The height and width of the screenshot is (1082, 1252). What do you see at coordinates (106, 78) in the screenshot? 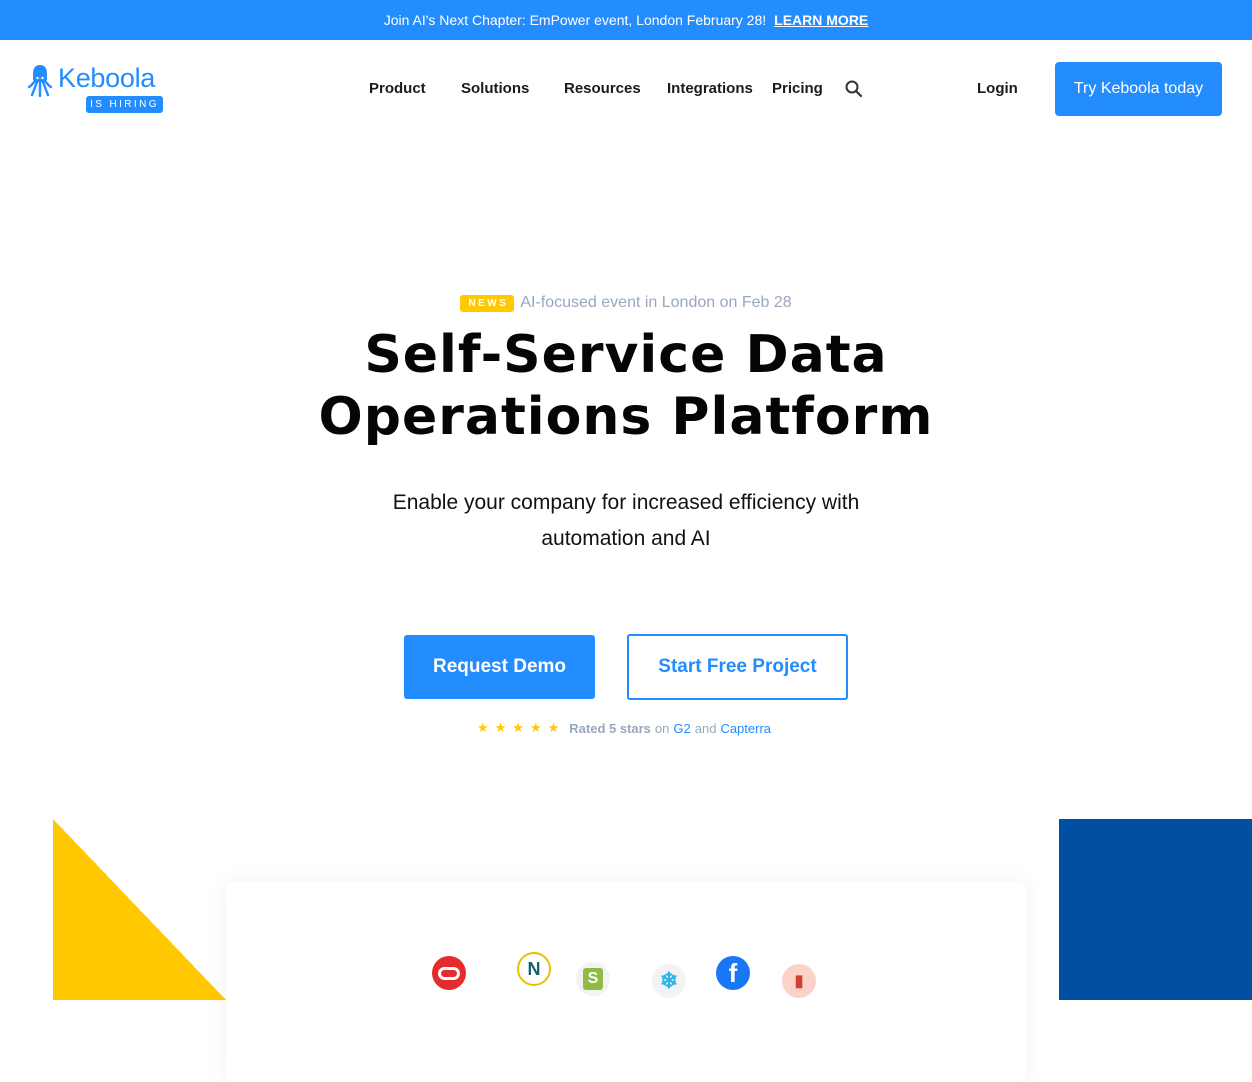
I see `logo-wordmark: Keboola` at bounding box center [106, 78].